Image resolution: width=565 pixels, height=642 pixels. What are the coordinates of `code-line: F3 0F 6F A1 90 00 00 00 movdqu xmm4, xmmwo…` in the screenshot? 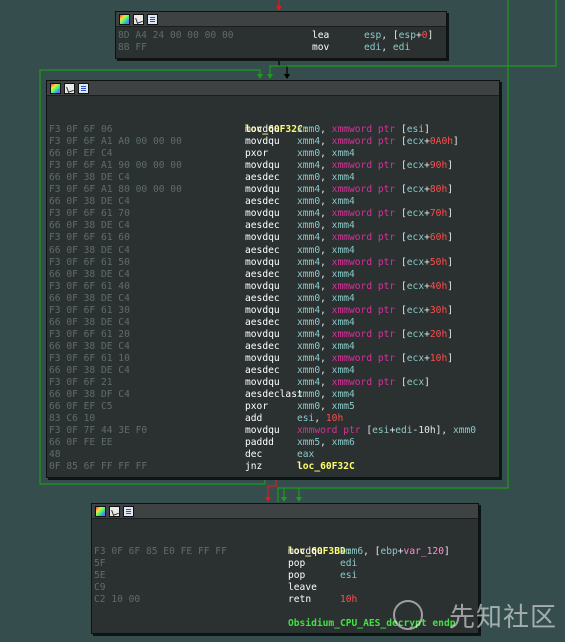 It's located at (273, 166).